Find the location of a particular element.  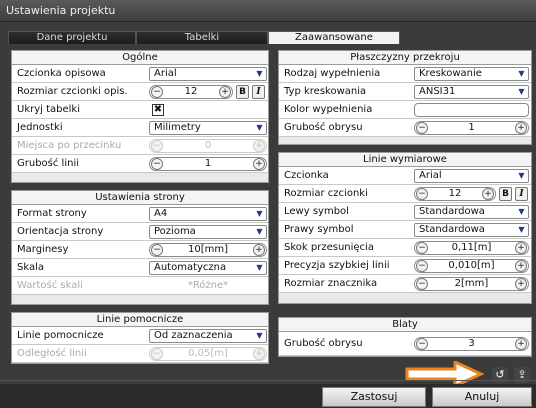

fill-type-select: Kreskowanie ▼ is located at coordinates (471, 74).